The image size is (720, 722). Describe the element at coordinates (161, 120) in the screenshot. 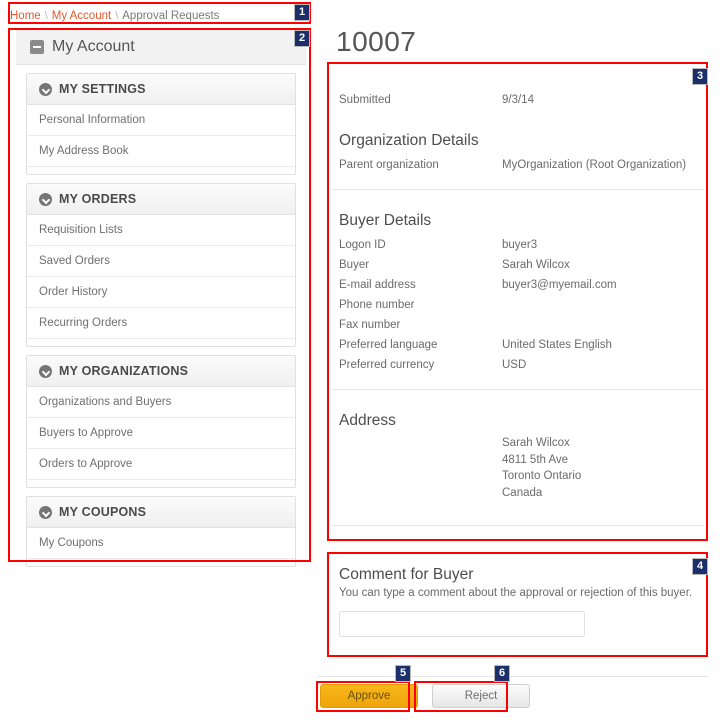

I see `sidebar-item-personal-information: Personal Information` at that location.